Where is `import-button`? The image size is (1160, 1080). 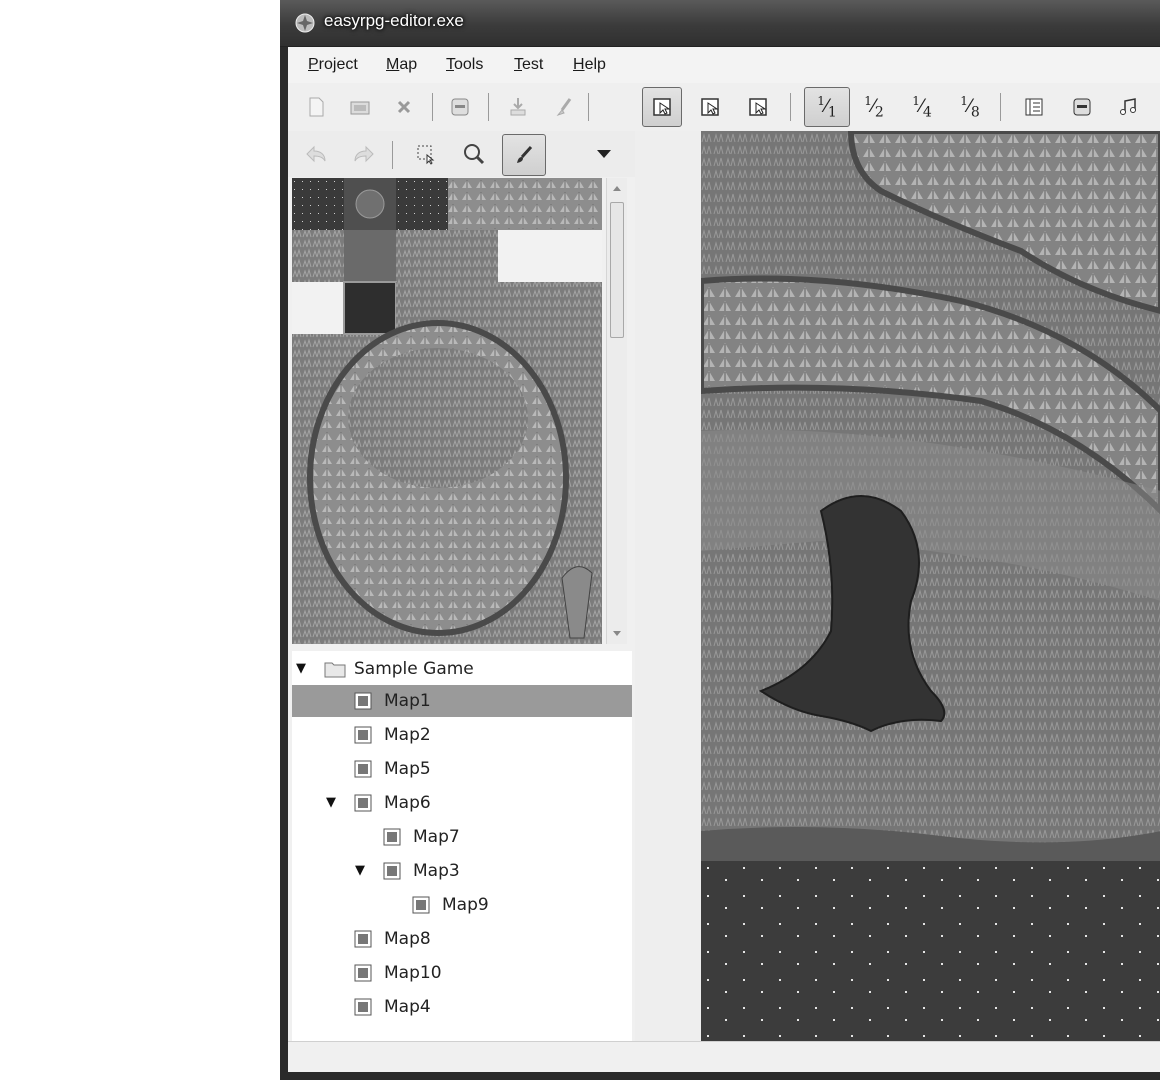
import-button is located at coordinates (518, 107).